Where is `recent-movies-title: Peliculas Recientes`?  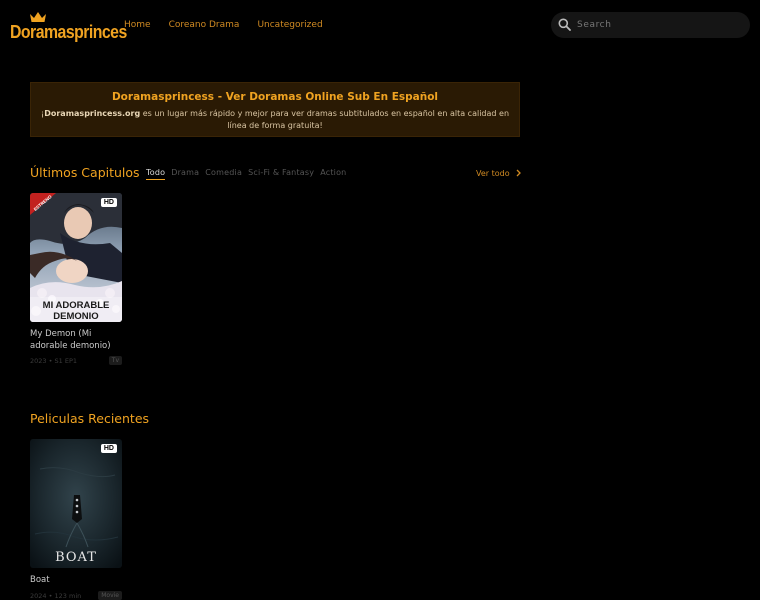 recent-movies-title: Peliculas Recientes is located at coordinates (90, 418).